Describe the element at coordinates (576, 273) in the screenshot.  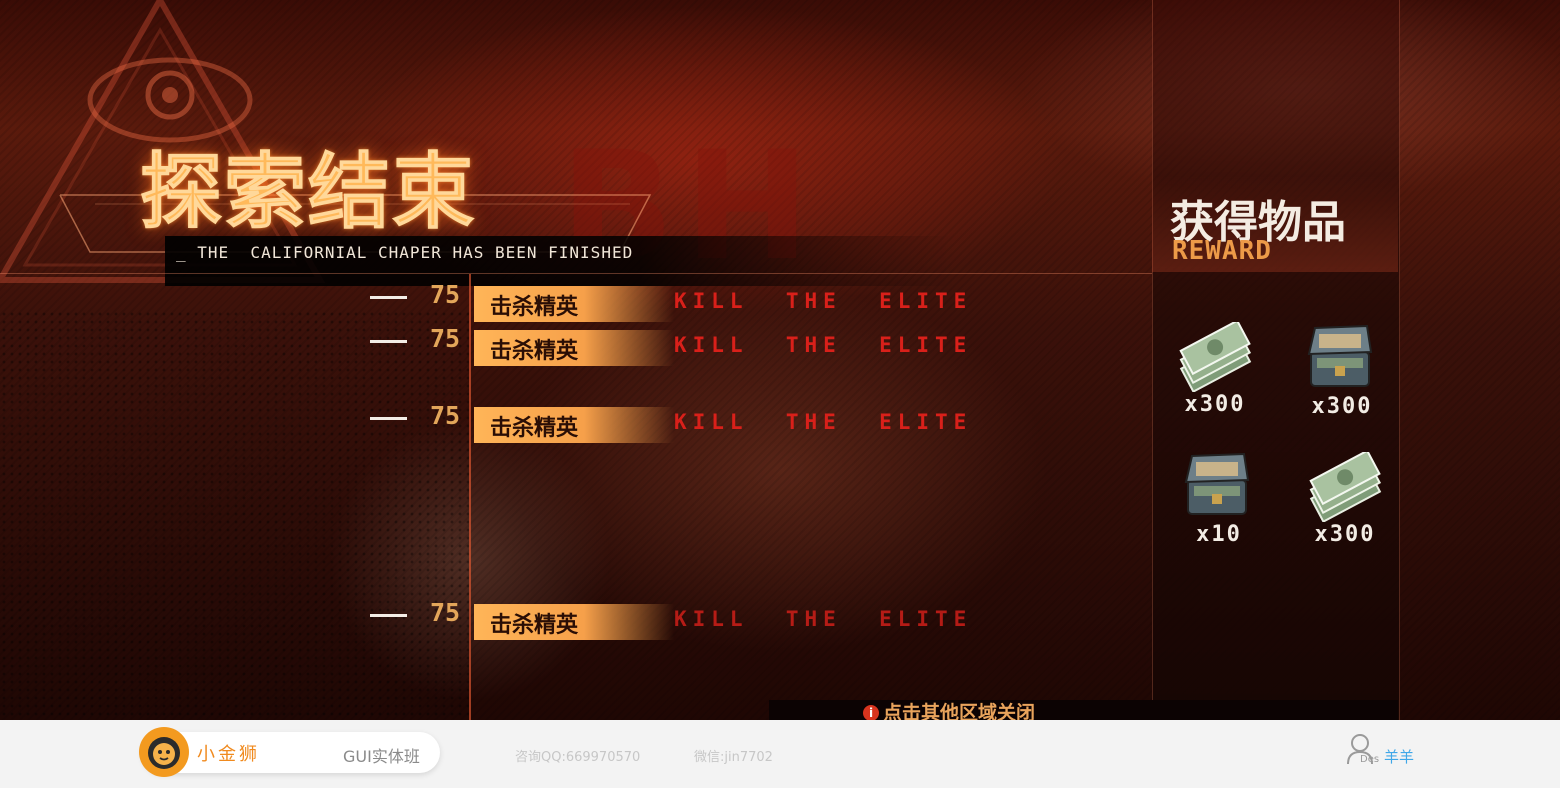
I see `divider-horizontal` at that location.